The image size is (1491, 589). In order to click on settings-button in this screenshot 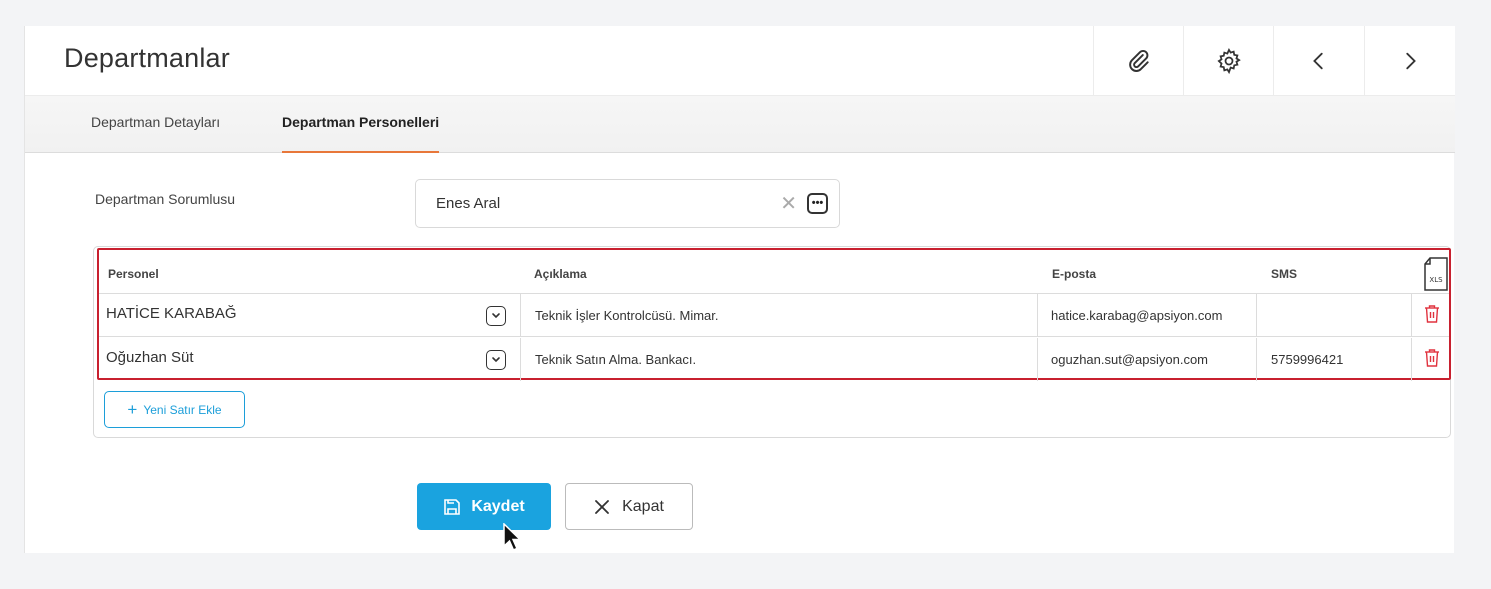, I will do `click(1228, 61)`.